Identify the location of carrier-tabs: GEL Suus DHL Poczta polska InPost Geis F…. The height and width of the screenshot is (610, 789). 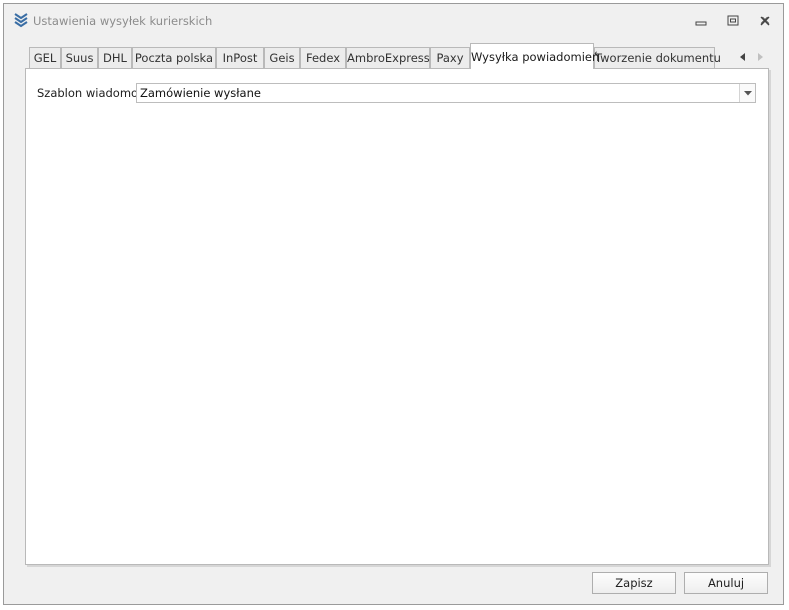
(397, 56).